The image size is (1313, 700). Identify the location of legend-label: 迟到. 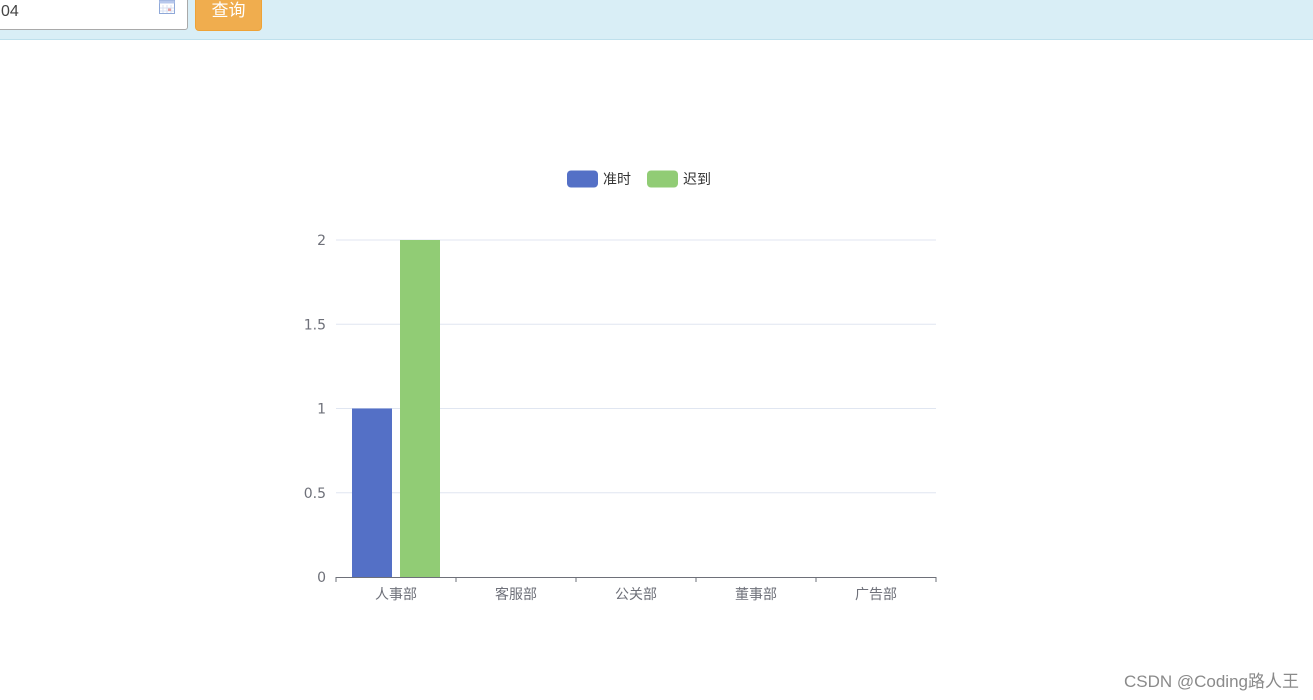
(697, 180).